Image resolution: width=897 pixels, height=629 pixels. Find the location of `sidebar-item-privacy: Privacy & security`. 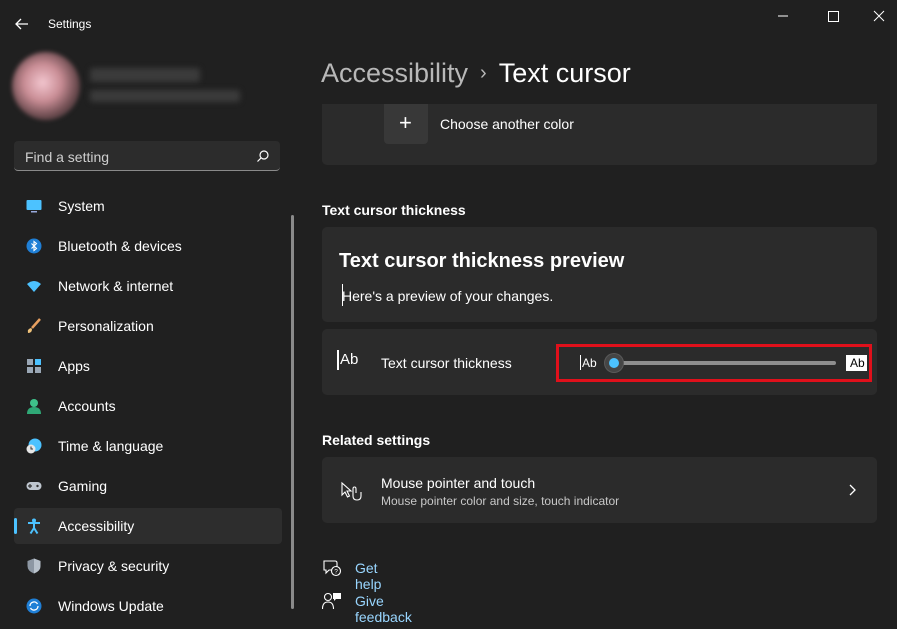

sidebar-item-privacy: Privacy & security is located at coordinates (148, 566).